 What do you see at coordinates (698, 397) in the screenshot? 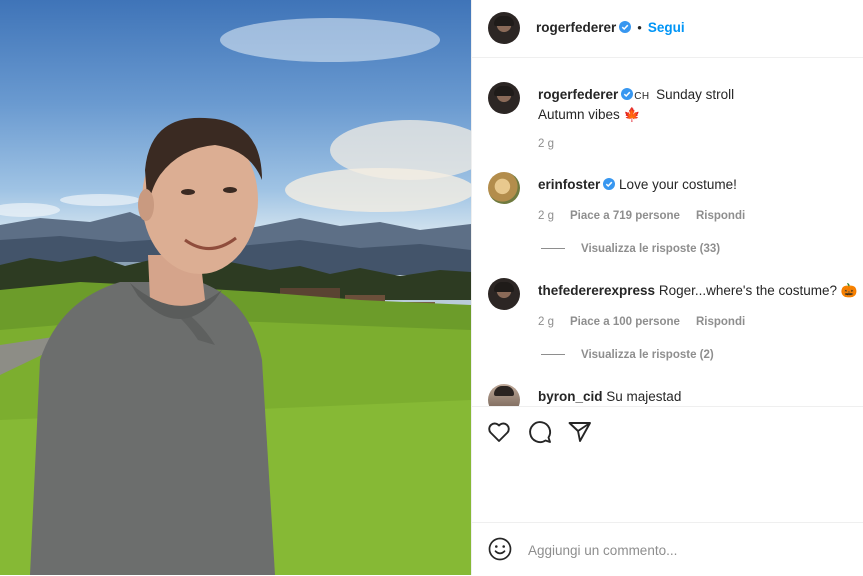
I see `comment-text: byron_cid Su majestad` at bounding box center [698, 397].